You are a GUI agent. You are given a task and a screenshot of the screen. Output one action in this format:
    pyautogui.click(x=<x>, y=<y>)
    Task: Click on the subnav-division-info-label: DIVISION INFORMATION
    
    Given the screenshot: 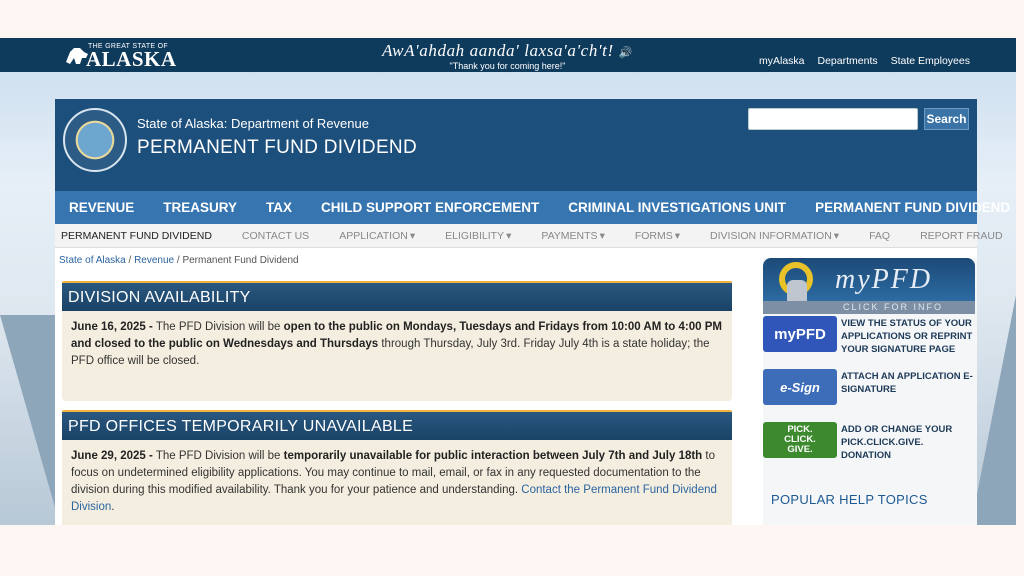 What is the action you would take?
    pyautogui.click(x=771, y=235)
    